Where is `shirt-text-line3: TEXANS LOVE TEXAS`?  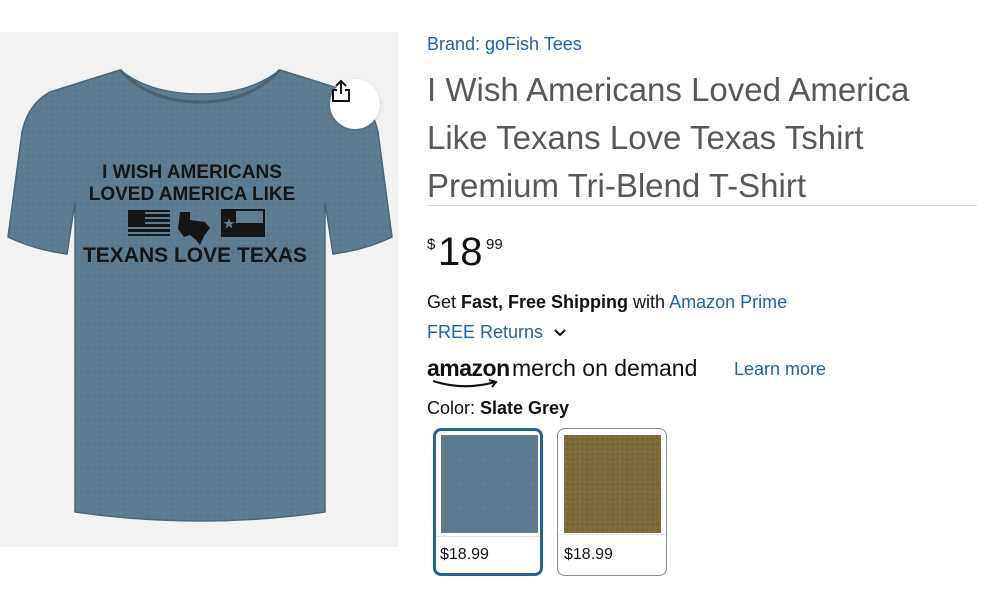 shirt-text-line3: TEXANS LOVE TEXAS is located at coordinates (195, 255).